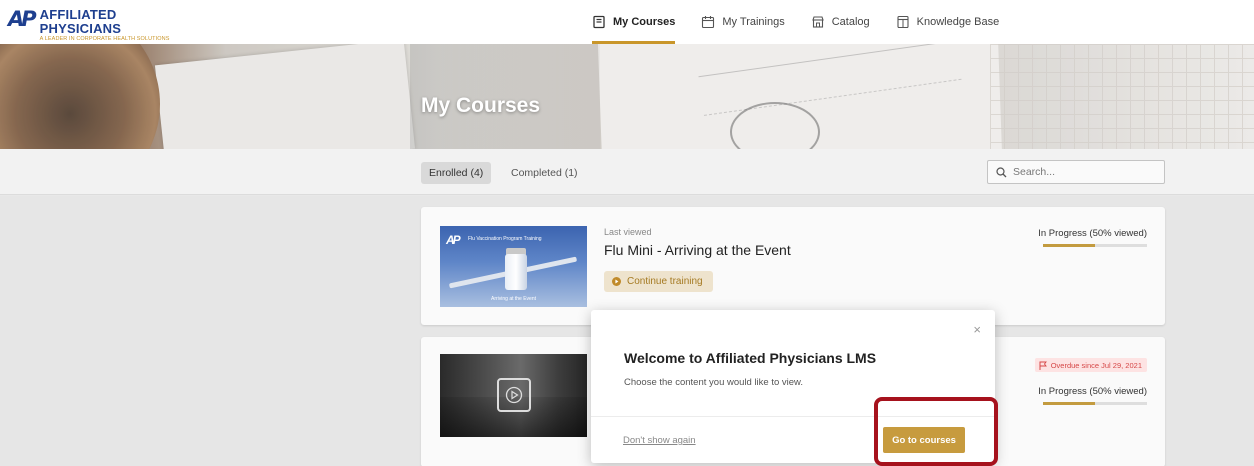  I want to click on nav-knowledge-base: Knowledge Base, so click(948, 22).